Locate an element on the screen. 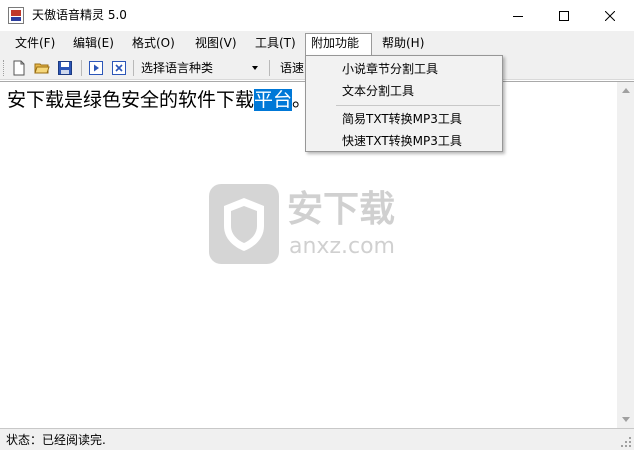 Image resolution: width=634 pixels, height=450 pixels. resize-grip-icon is located at coordinates (626, 442).